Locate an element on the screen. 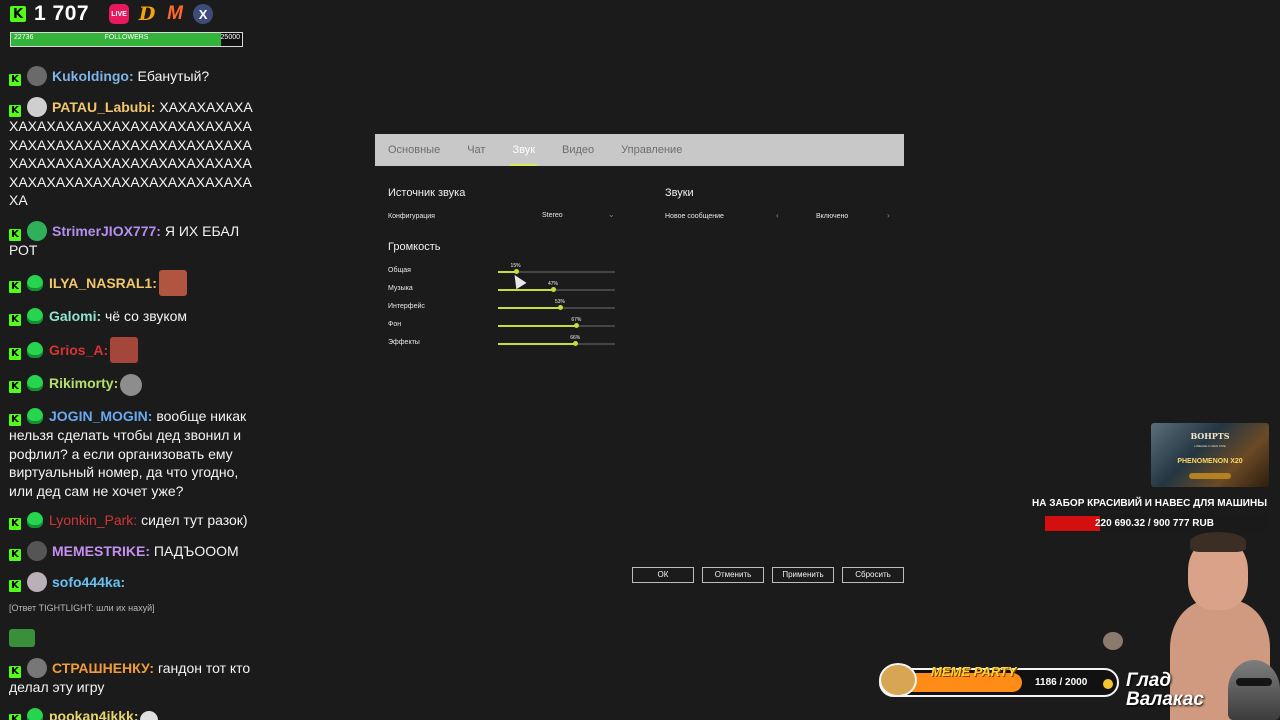 The width and height of the screenshot is (1280, 720). slider-interface: 53% is located at coordinates (556, 304).